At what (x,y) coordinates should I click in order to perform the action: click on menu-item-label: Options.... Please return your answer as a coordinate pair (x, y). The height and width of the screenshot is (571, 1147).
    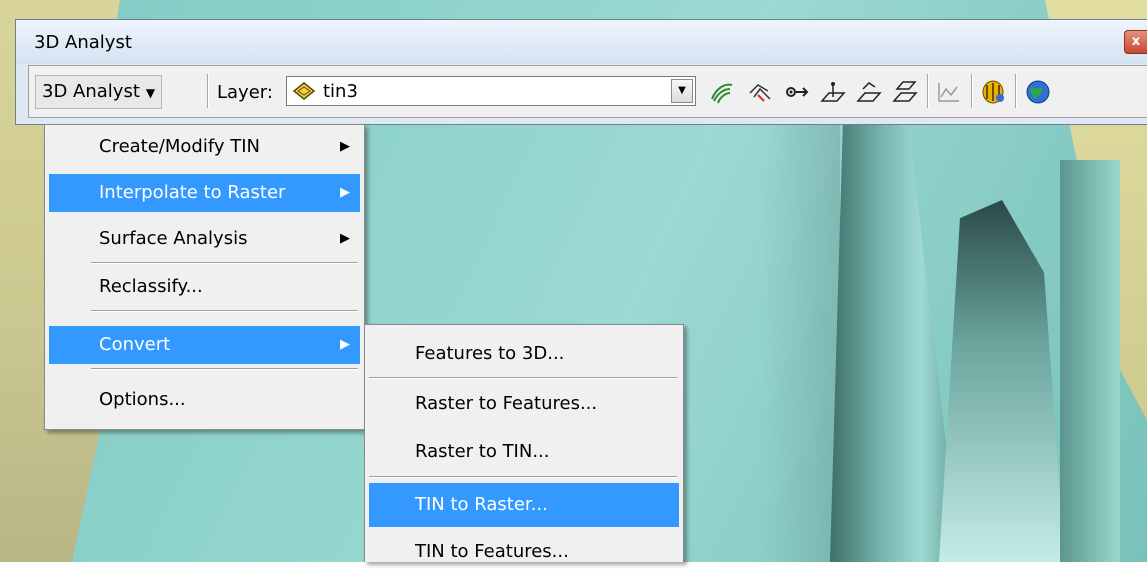
    Looking at the image, I should click on (142, 399).